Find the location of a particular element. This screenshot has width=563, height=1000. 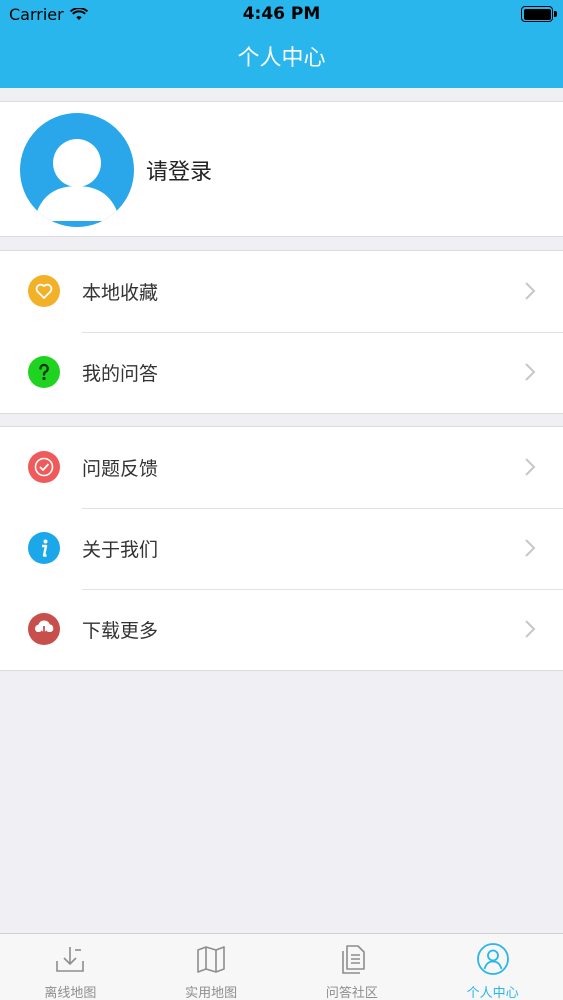

tab-personal-center: 个人中心 is located at coordinates (492, 967).